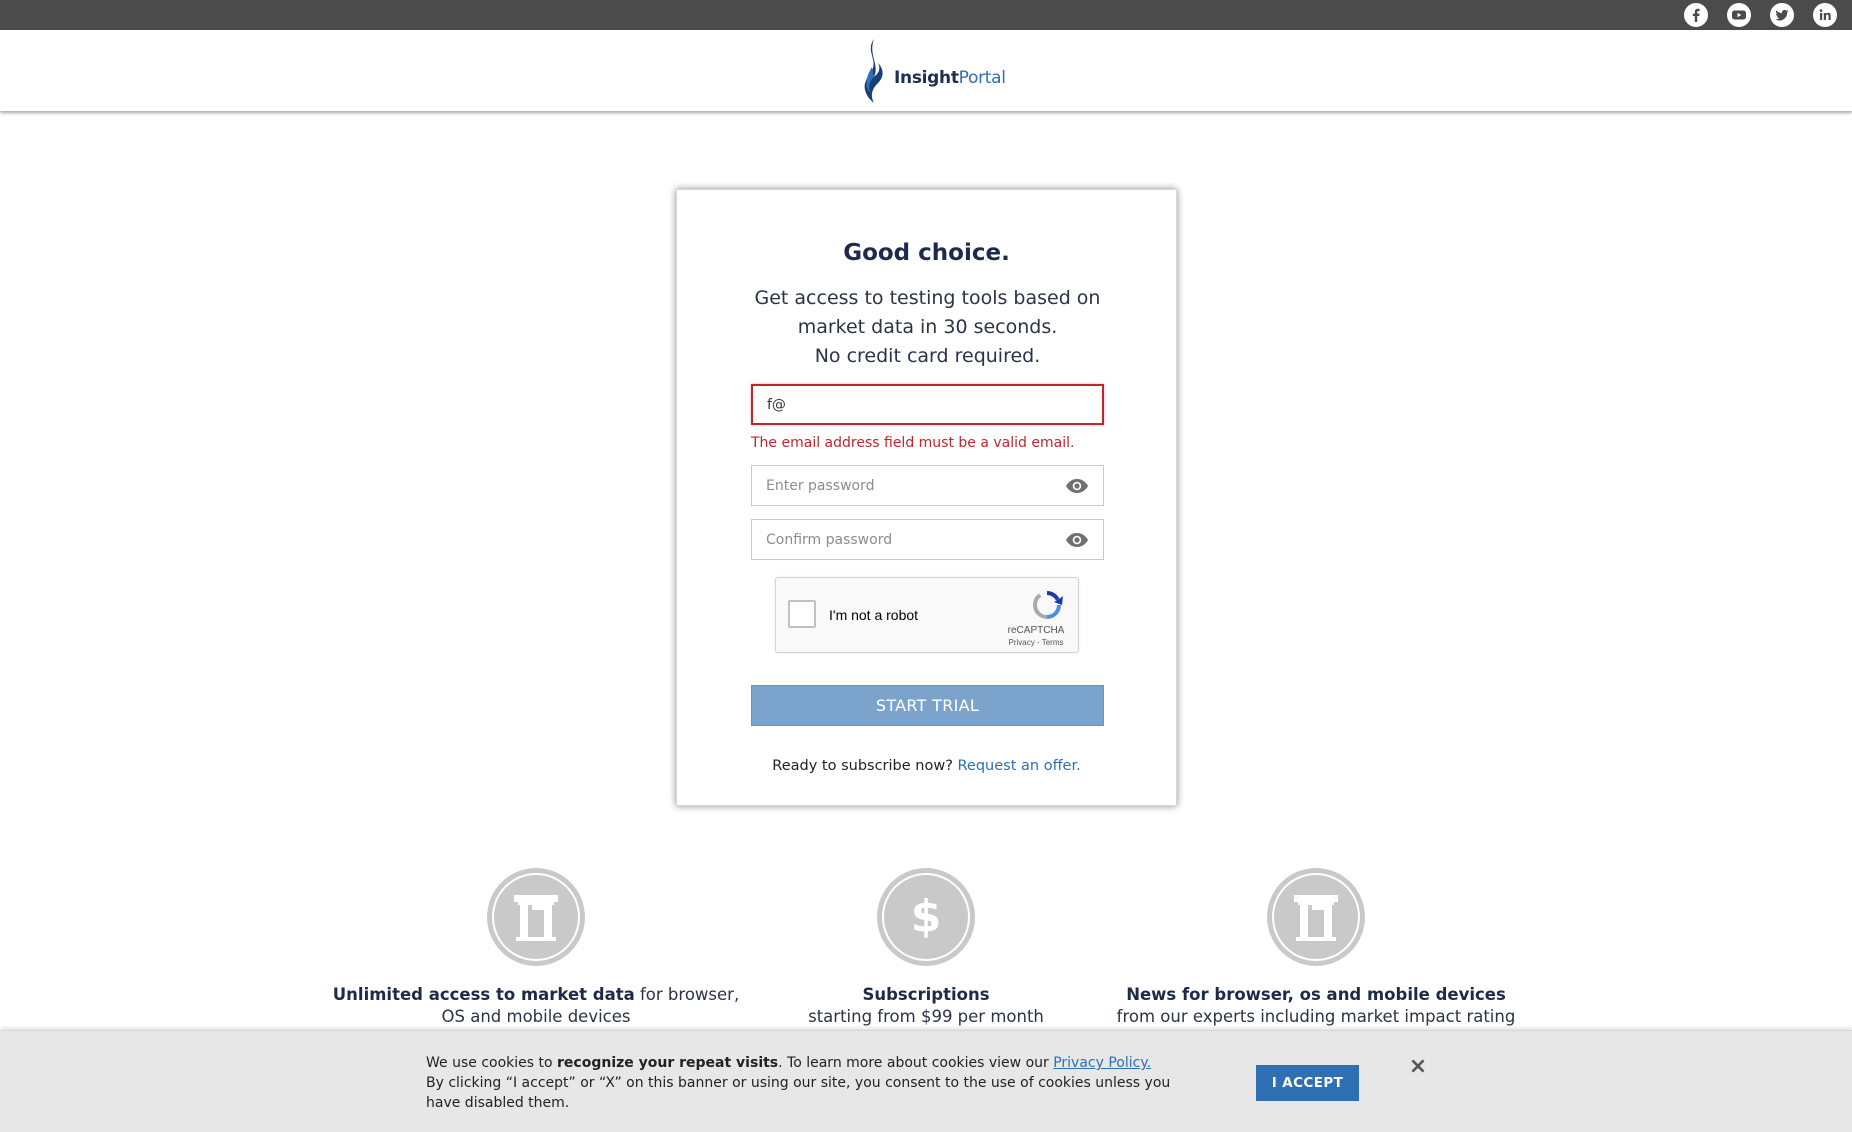 The height and width of the screenshot is (1132, 1852). I want to click on feature-2-bold: Subscriptions, so click(926, 994).